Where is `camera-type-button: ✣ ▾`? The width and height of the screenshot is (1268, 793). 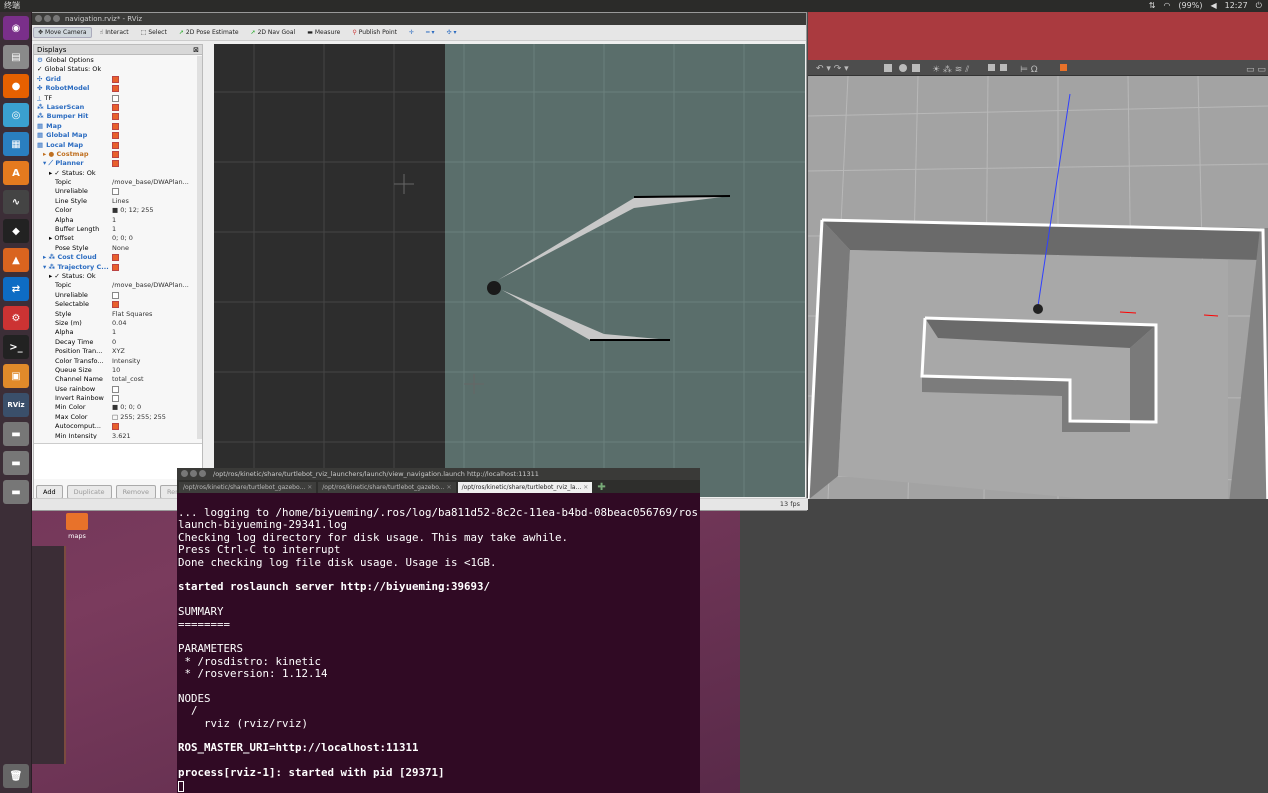 camera-type-button: ✣ ▾ is located at coordinates (452, 32).